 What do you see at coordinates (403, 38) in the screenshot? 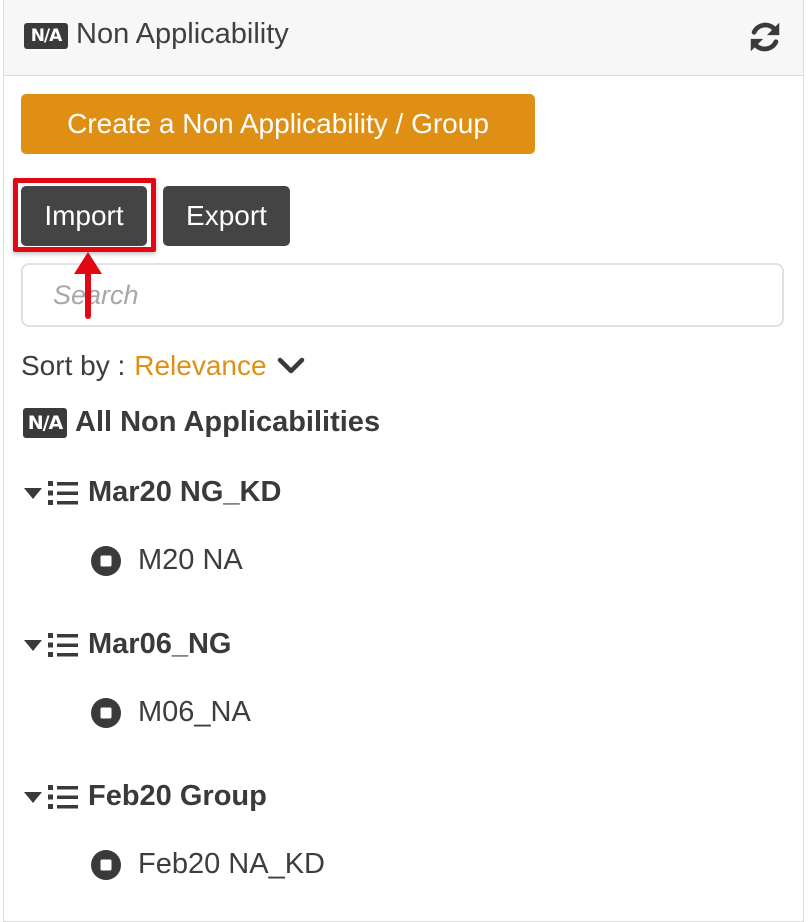
I see `panel-header: N/A Non Applicability` at bounding box center [403, 38].